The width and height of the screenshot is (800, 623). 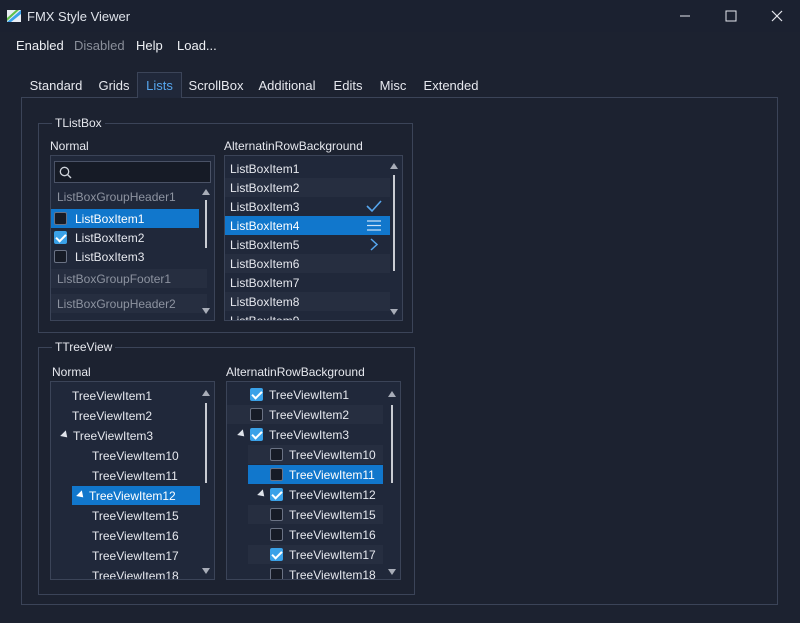 What do you see at coordinates (307, 282) in the screenshot?
I see `list-item: ListBoxItem7` at bounding box center [307, 282].